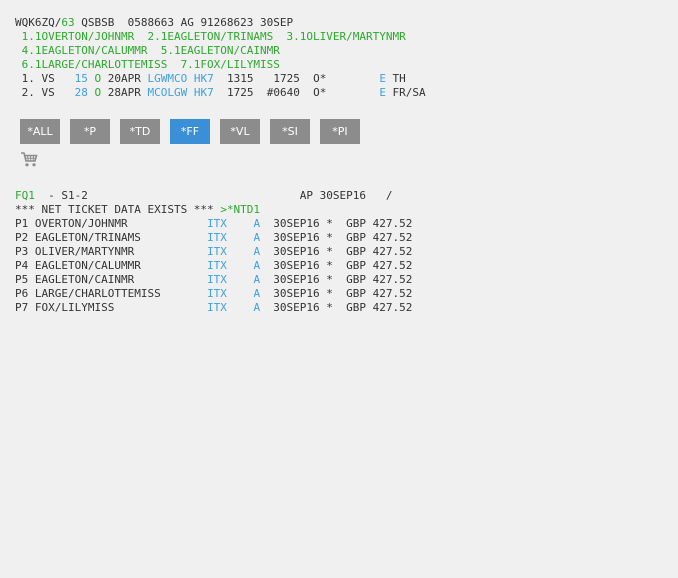 Image resolution: width=678 pixels, height=578 pixels. Describe the element at coordinates (29, 159) in the screenshot. I see `shopping-cart-icon` at that location.